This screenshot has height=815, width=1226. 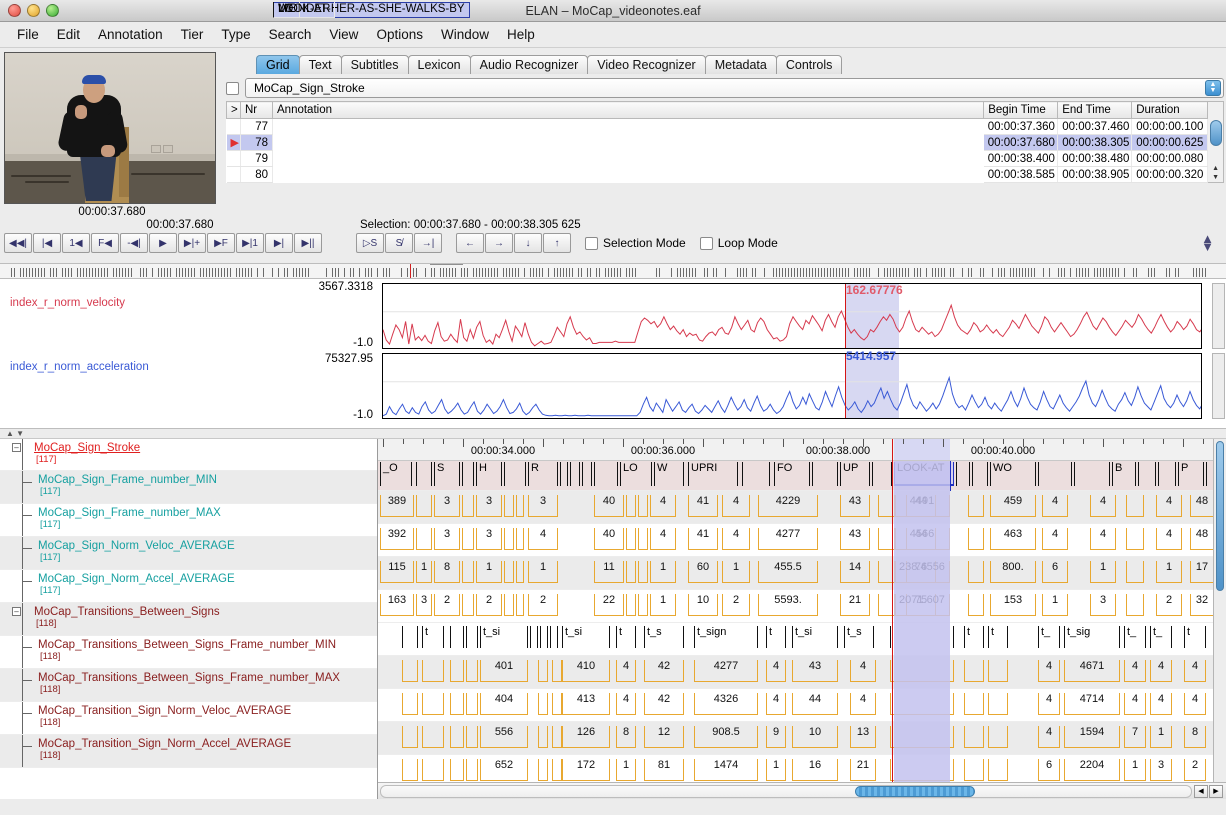 What do you see at coordinates (256, 126) in the screenshot?
I see `row-number: 77` at bounding box center [256, 126].